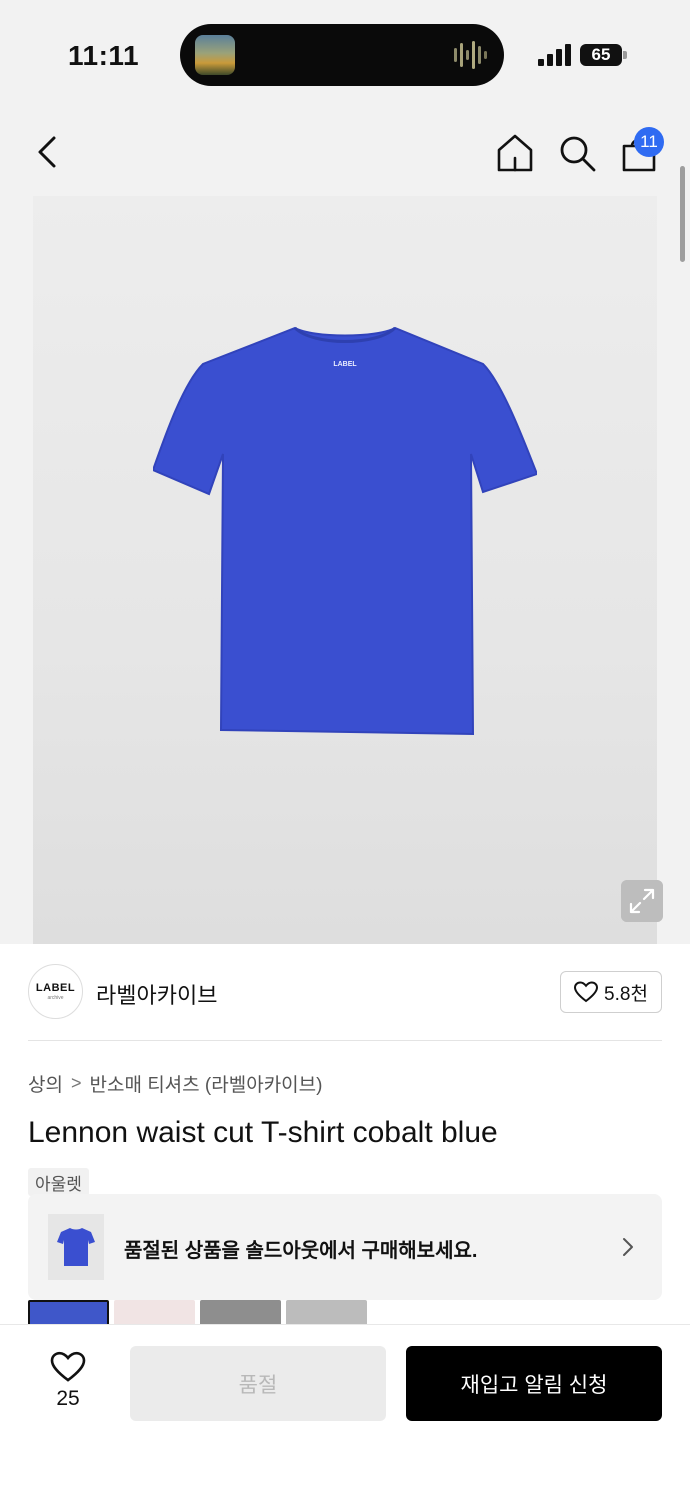 This screenshot has height=1500, width=690. I want to click on brand-name: 라벨아카이브, so click(156, 994).